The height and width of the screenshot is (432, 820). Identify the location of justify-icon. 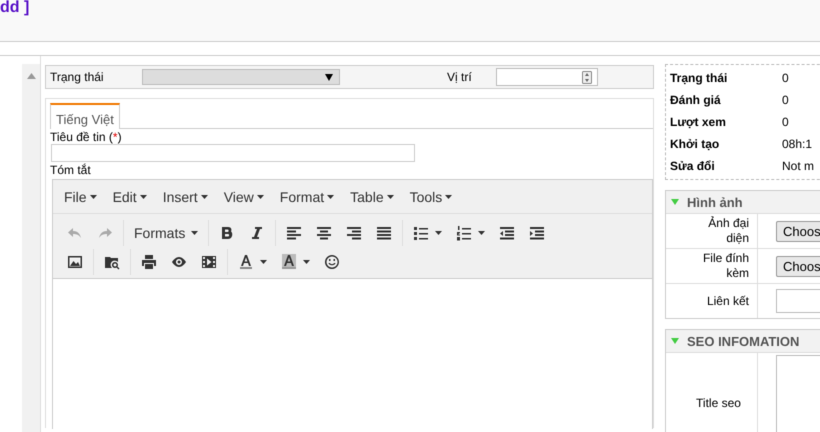
(384, 232).